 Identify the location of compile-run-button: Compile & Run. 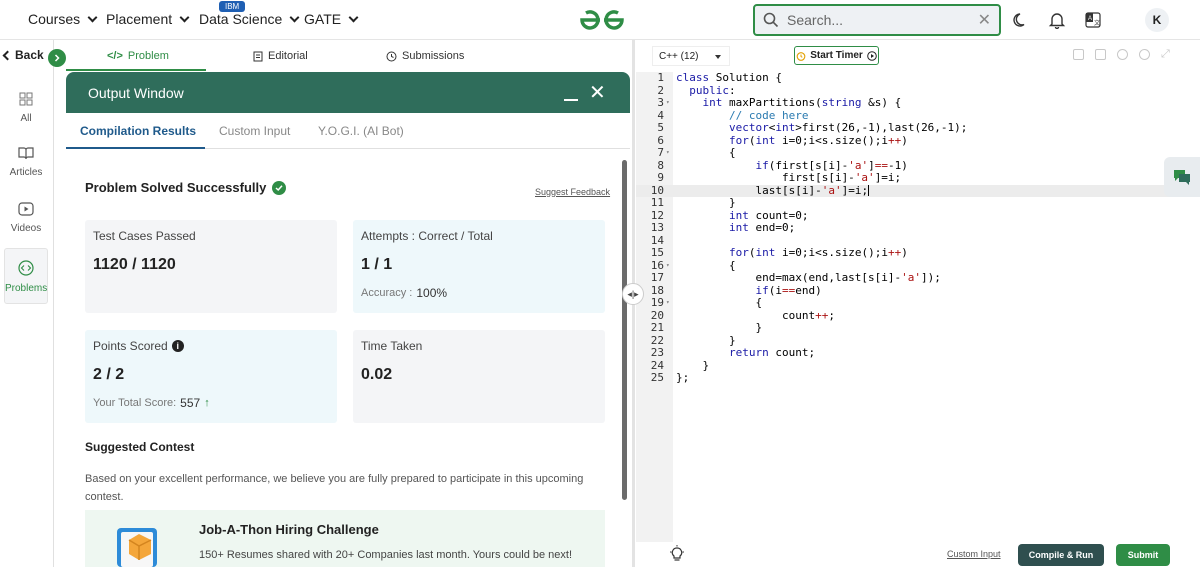
(1061, 555).